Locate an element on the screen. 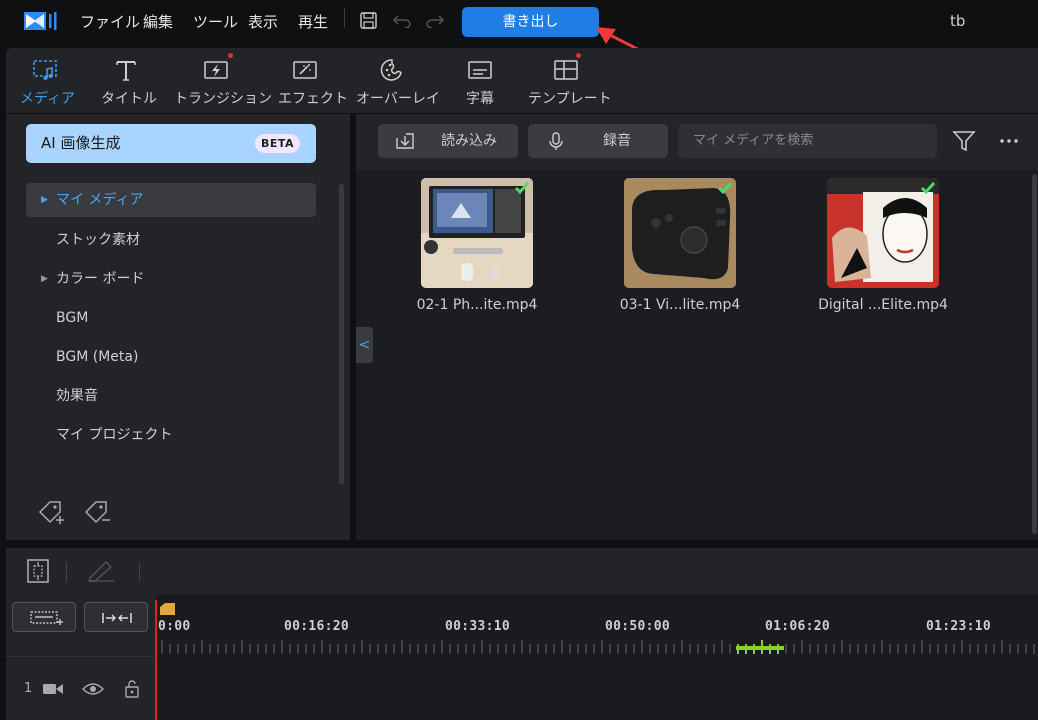 This screenshot has height=720, width=1038. import-button: 読み込み is located at coordinates (448, 141).